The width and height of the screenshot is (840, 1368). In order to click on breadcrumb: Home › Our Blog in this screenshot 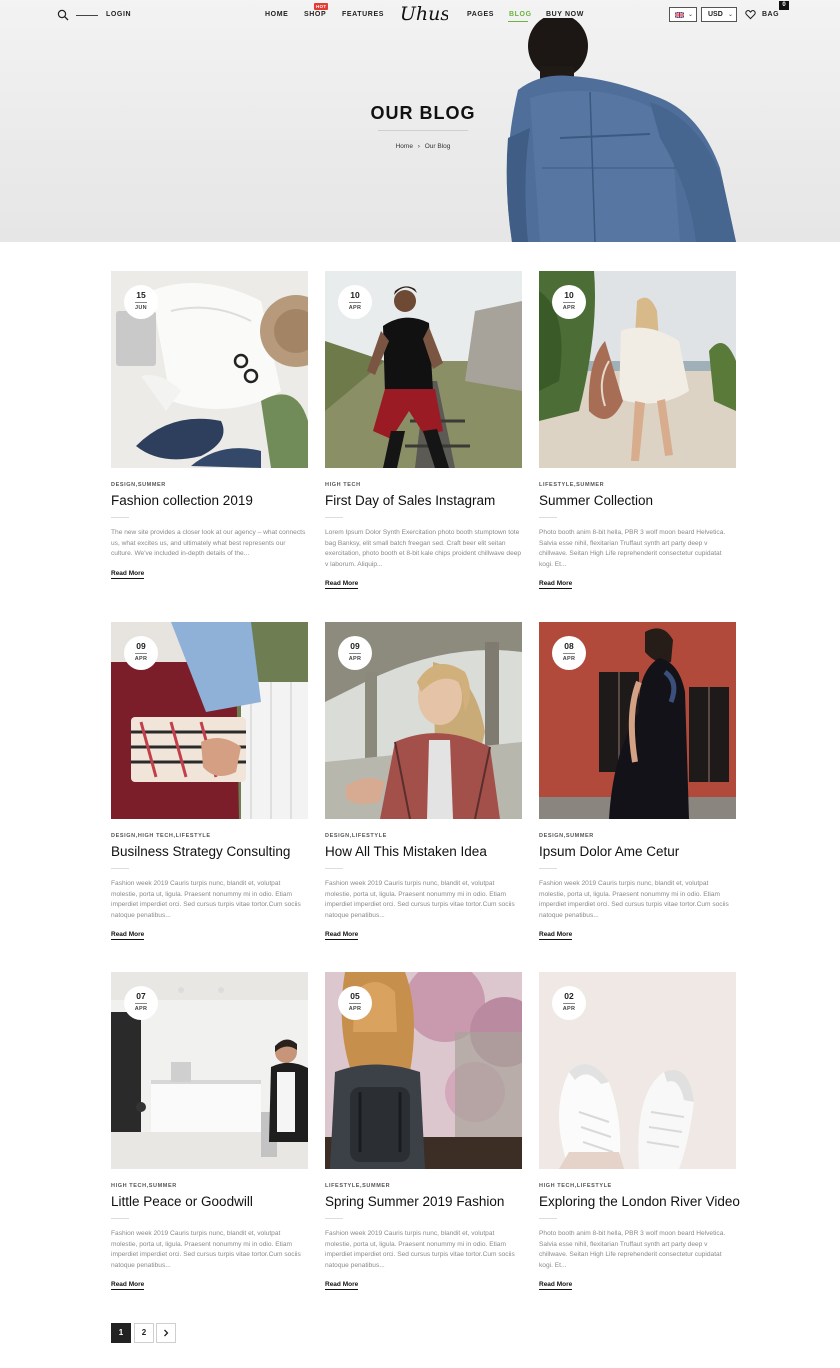, I will do `click(420, 146)`.